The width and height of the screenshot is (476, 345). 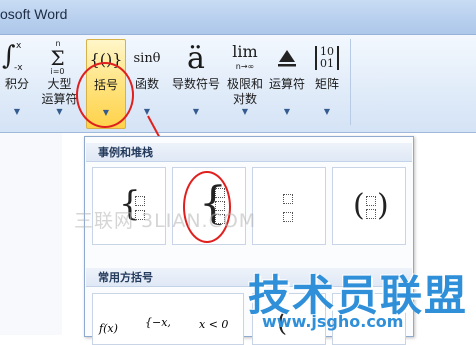 I want to click on watermark-url: www.jsgho.com, so click(x=333, y=321).